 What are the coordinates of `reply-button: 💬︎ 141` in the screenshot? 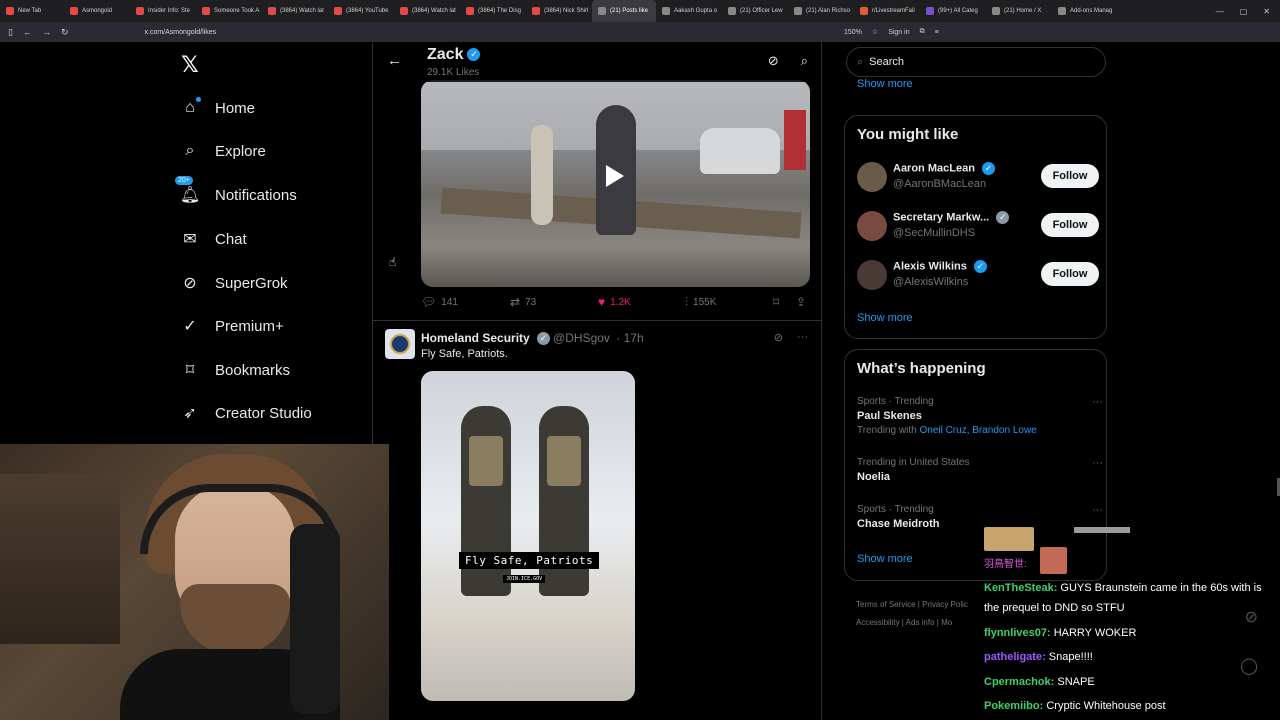 It's located at (439, 302).